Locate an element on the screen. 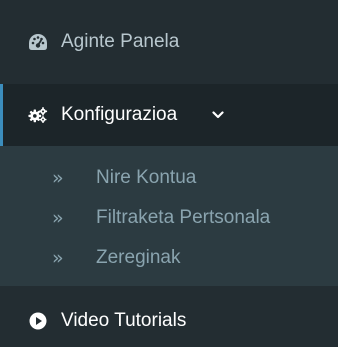 This screenshot has width=351, height=347. submenu-item-filtraketa-pertsonala: » Filtraketa Pertsonala is located at coordinates (169, 218).